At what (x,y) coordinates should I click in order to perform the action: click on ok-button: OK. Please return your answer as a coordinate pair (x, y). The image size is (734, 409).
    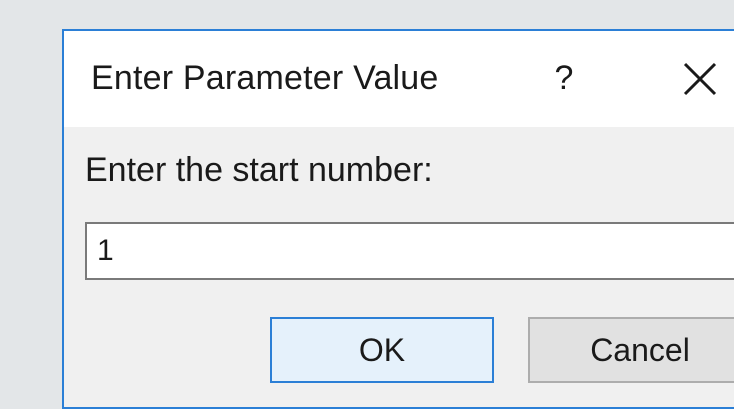
    Looking at the image, I should click on (382, 350).